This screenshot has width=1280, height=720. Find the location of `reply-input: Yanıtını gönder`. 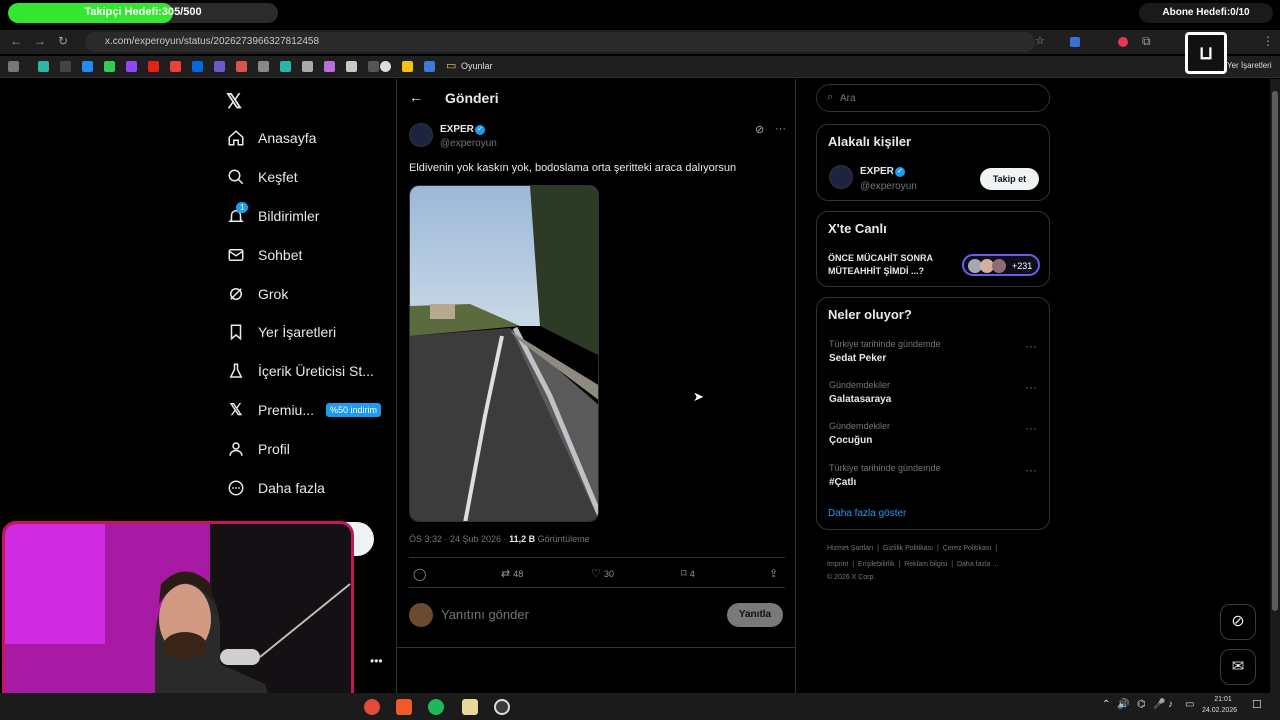

reply-input: Yanıtını gönder is located at coordinates (485, 614).